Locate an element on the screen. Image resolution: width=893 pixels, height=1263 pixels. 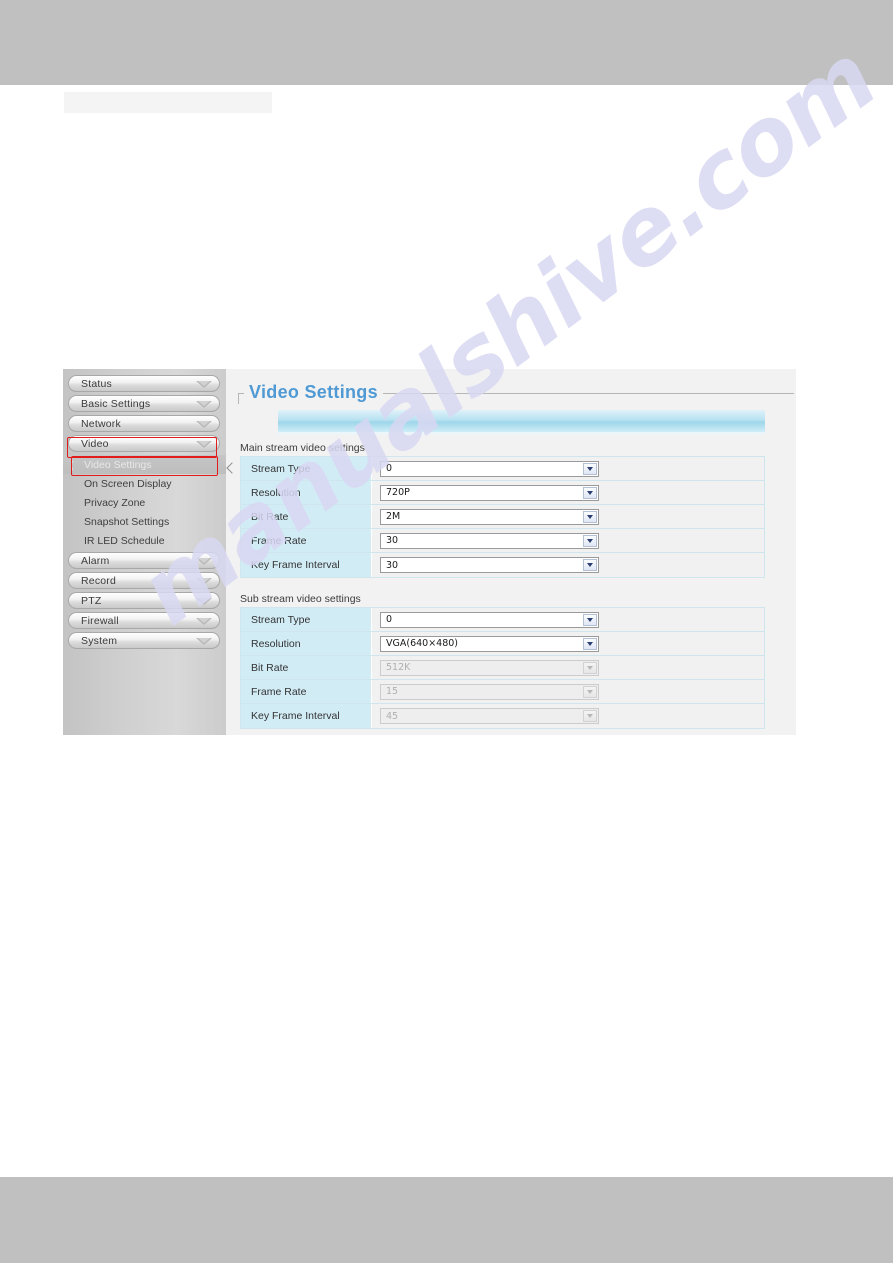
main-stream-frame-rate-select: 30 is located at coordinates (489, 540).